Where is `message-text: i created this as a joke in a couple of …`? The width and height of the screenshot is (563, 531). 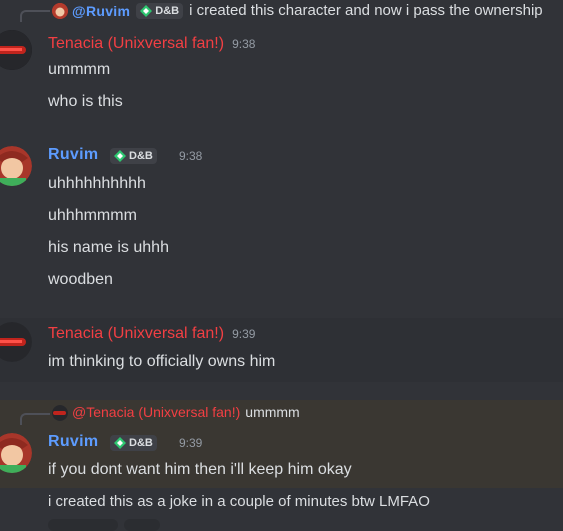 message-text: i created this as a joke in a couple of … is located at coordinates (239, 501).